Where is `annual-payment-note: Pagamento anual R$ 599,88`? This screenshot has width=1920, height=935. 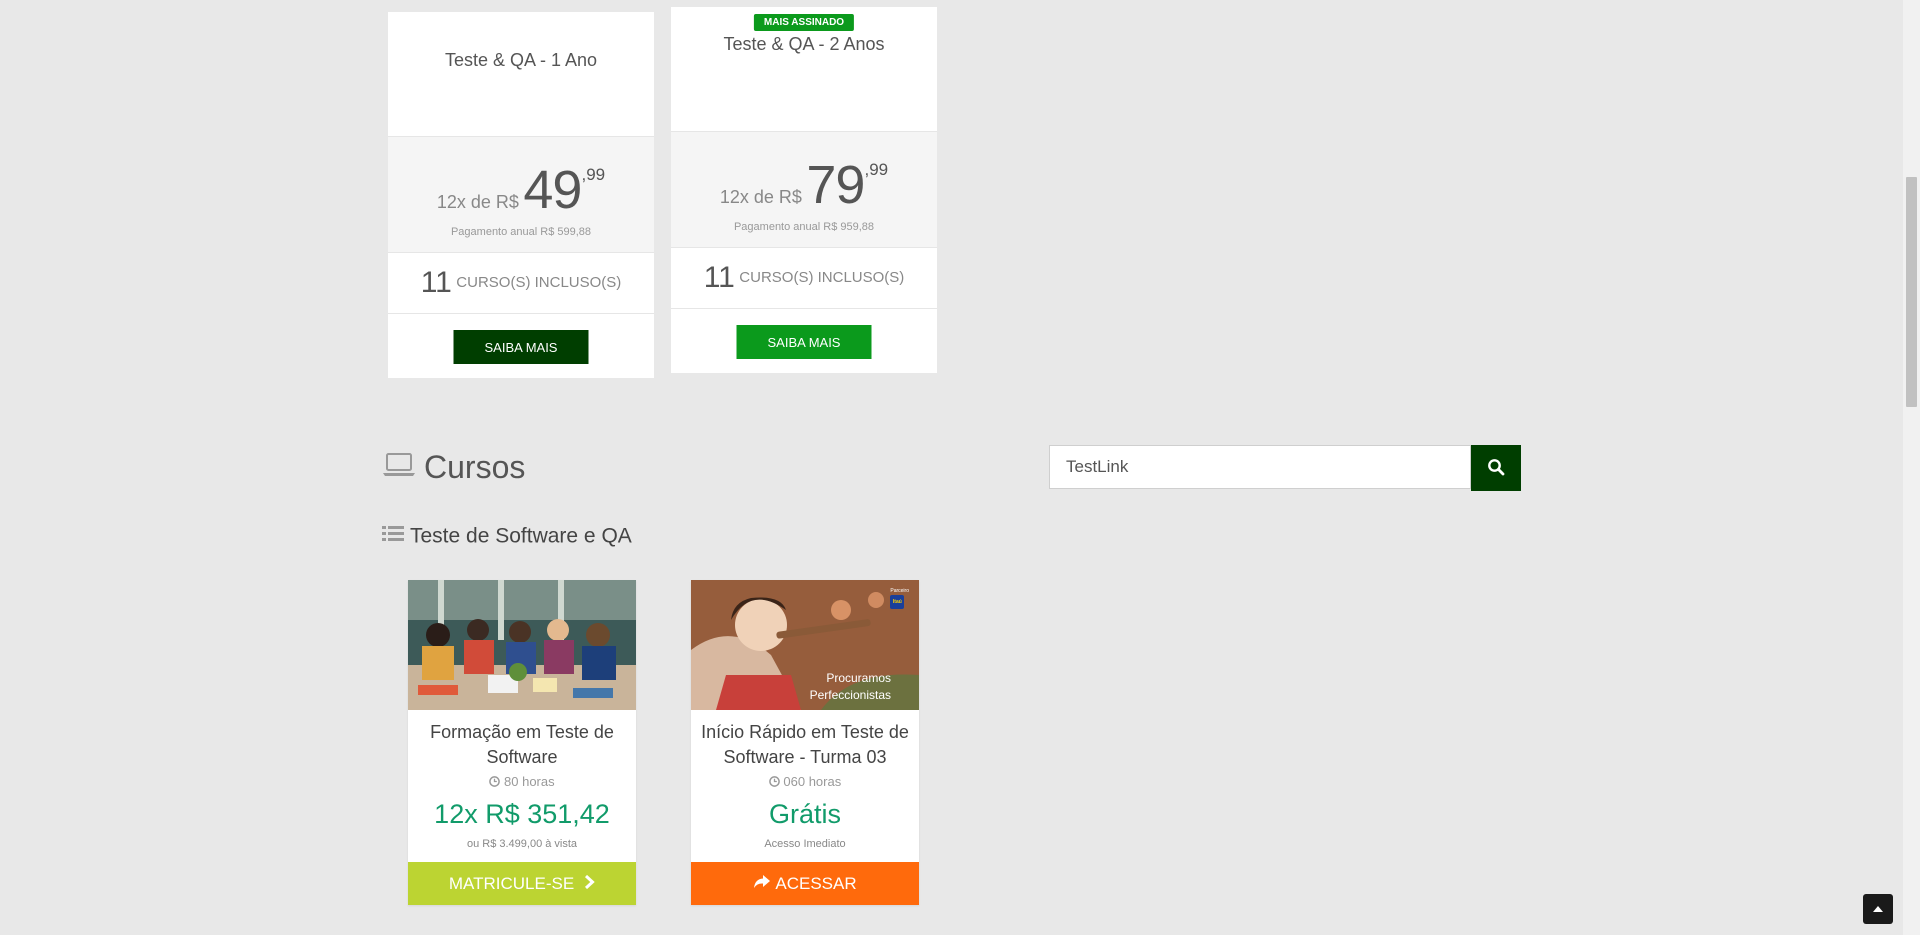
annual-payment-note: Pagamento anual R$ 599,88 is located at coordinates (521, 232).